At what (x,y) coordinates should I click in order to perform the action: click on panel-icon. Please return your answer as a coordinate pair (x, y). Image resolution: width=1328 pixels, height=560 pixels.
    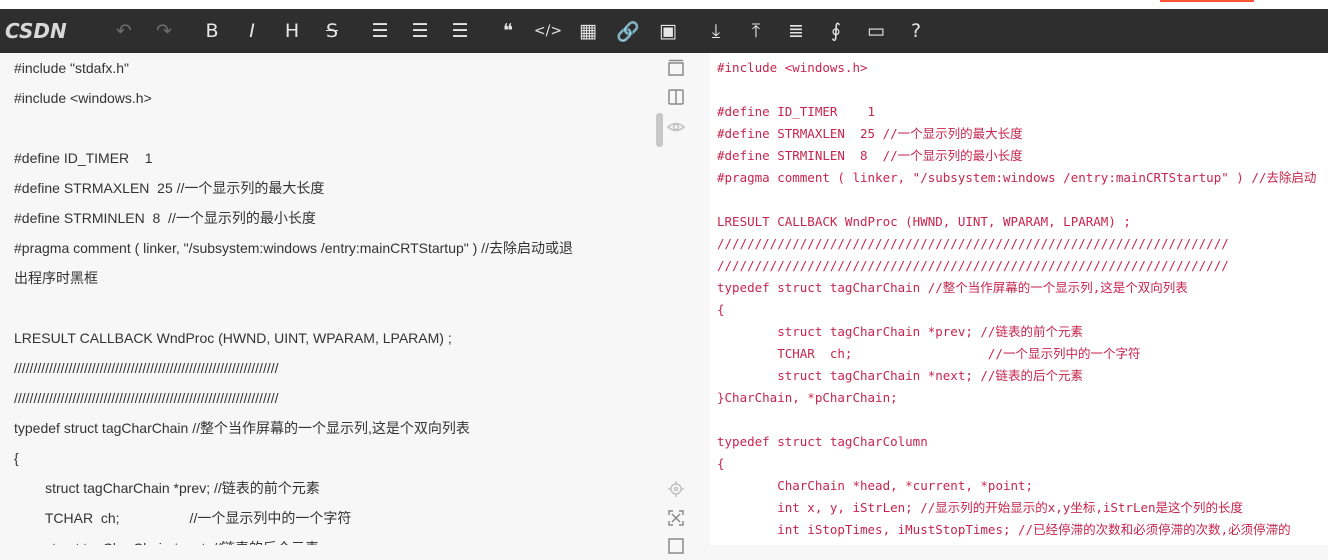
    Looking at the image, I should click on (677, 547).